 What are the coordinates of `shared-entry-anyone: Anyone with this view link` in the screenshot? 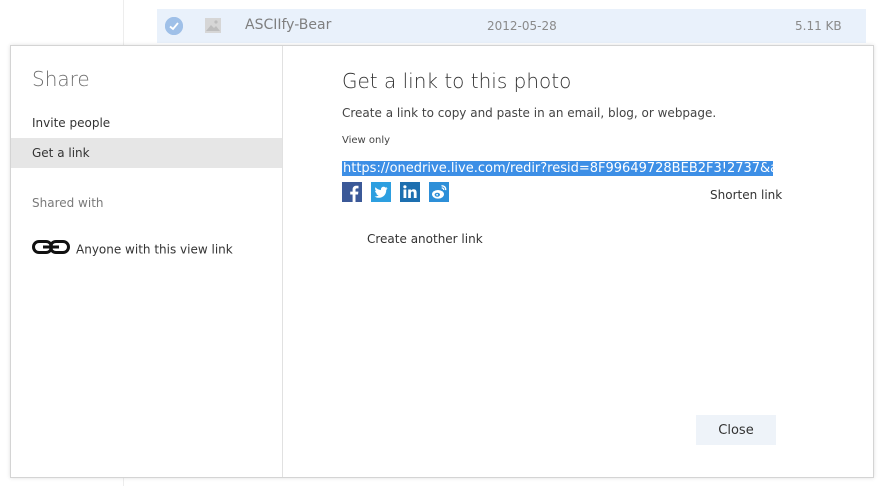 It's located at (132, 249).